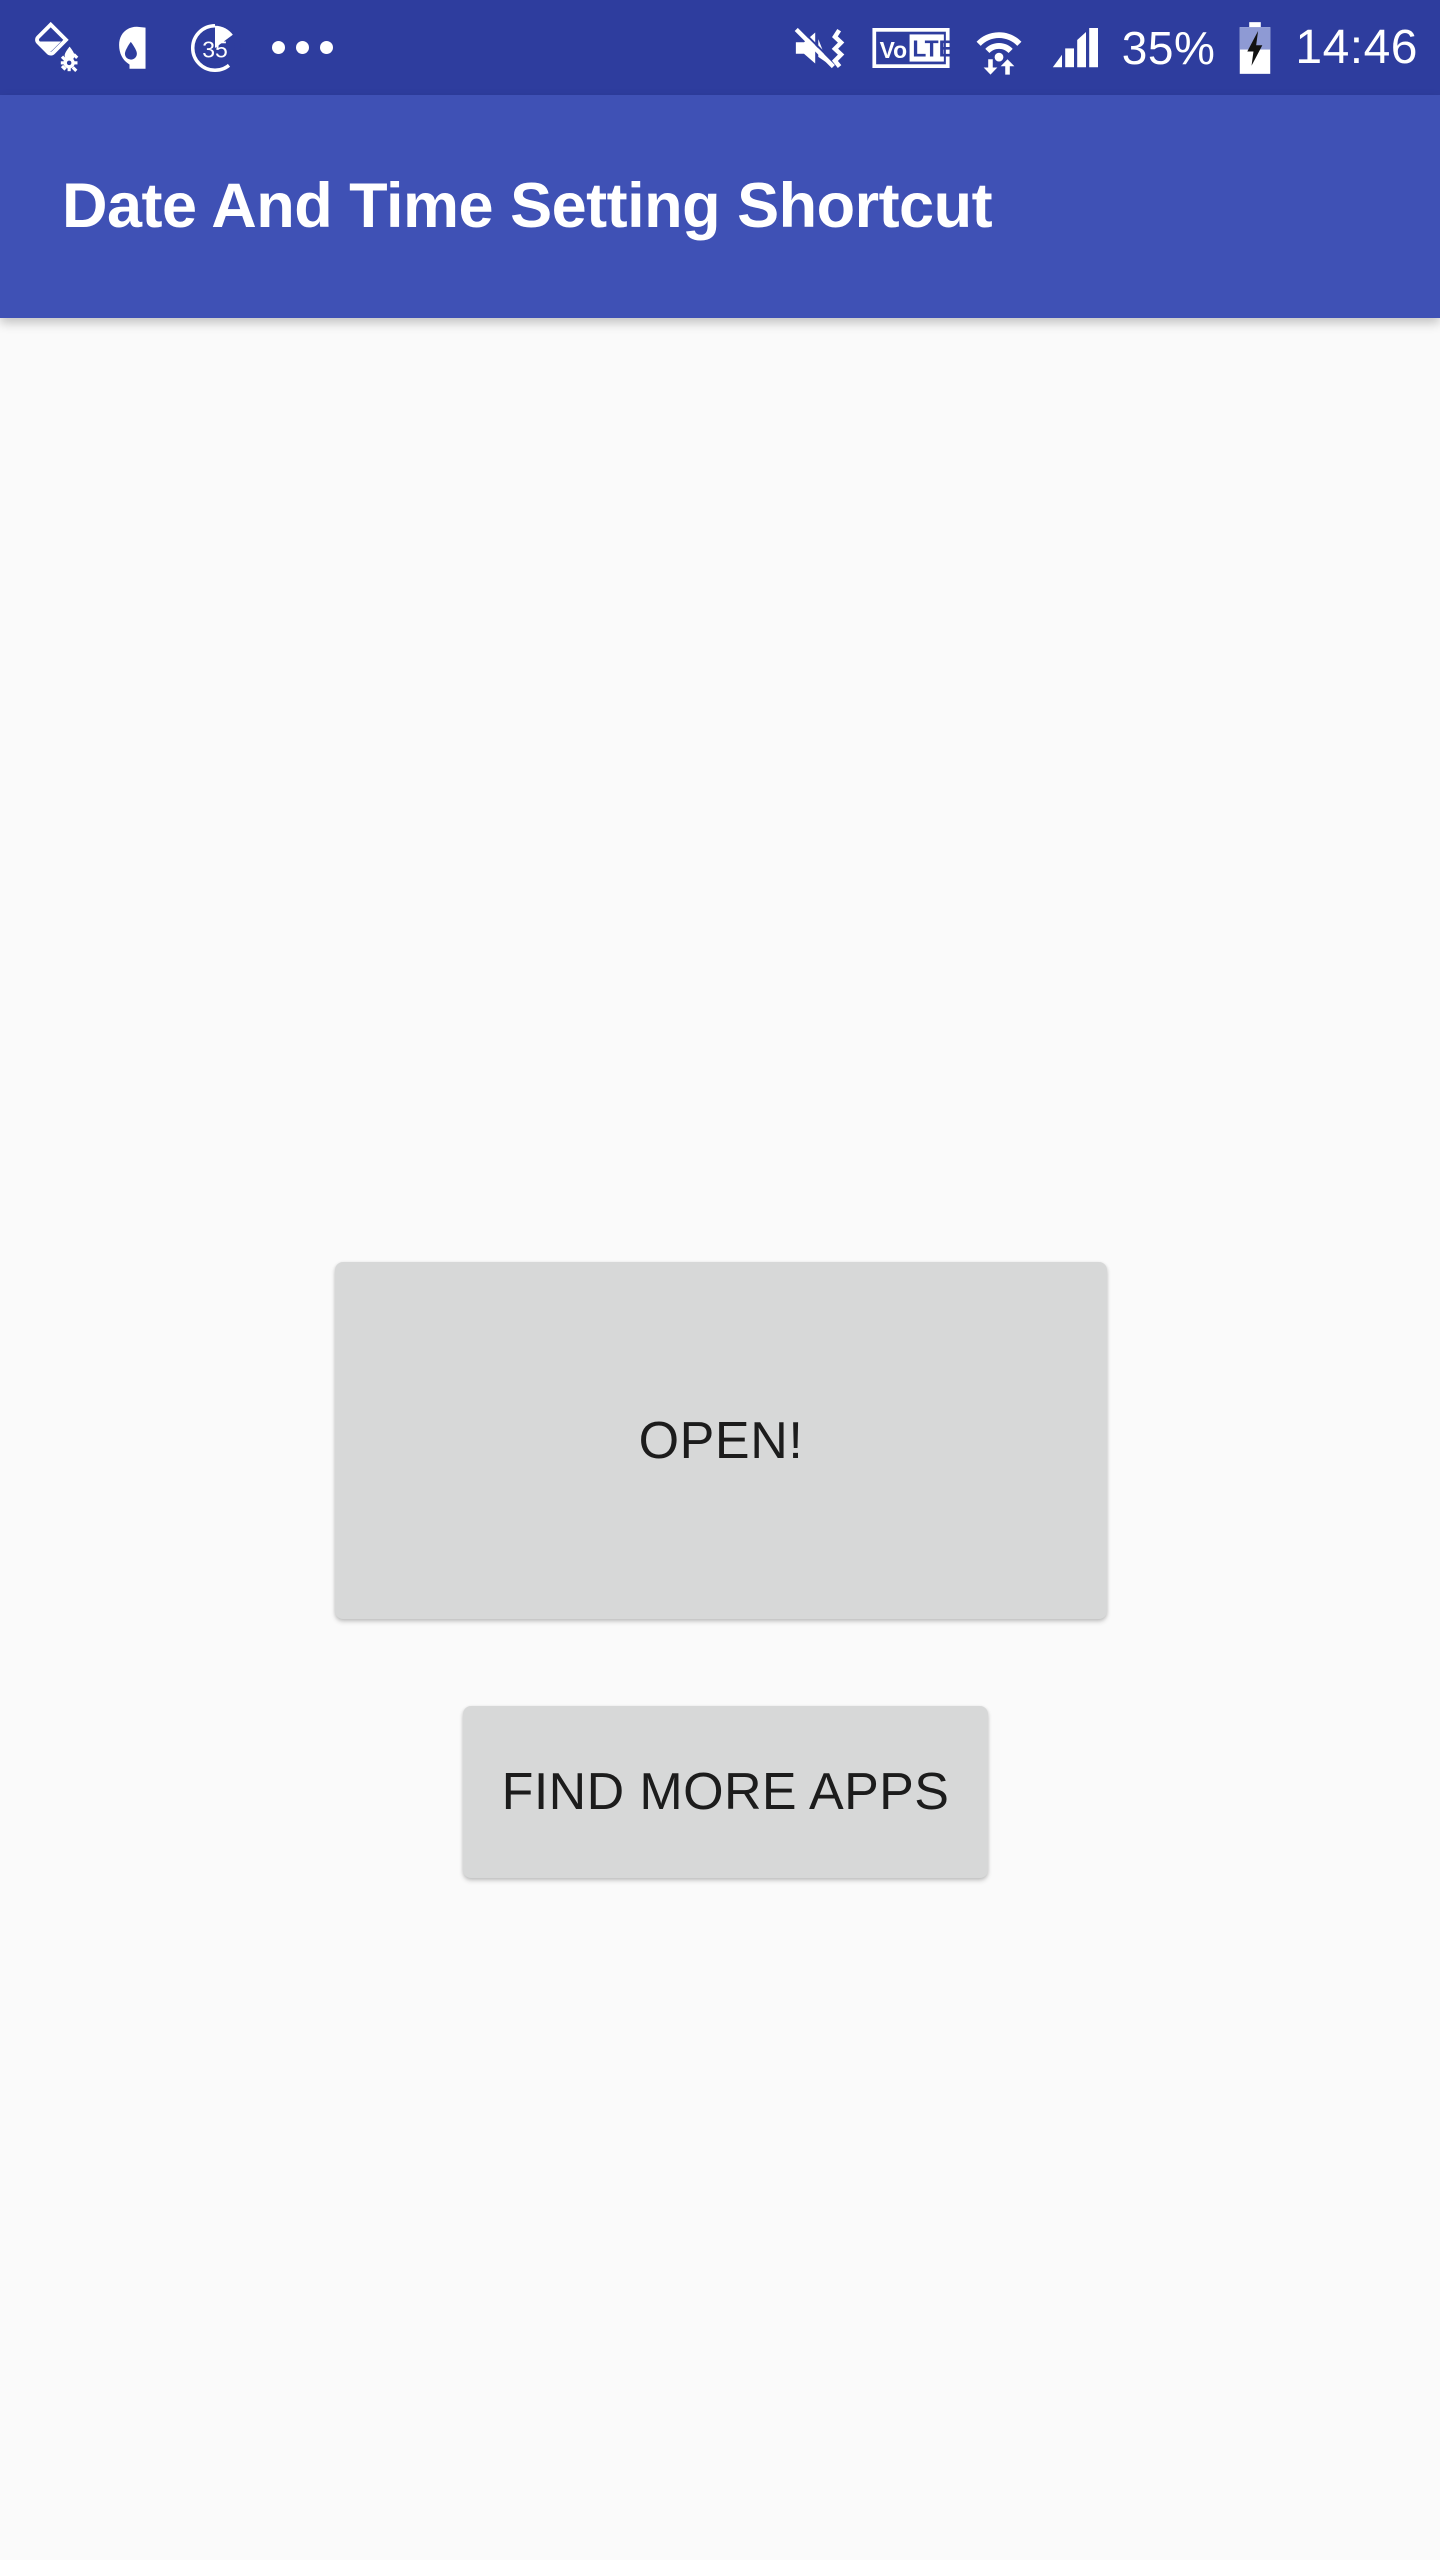 The image size is (1440, 2560). I want to click on circular-progress-35-icon: 35, so click(215, 48).